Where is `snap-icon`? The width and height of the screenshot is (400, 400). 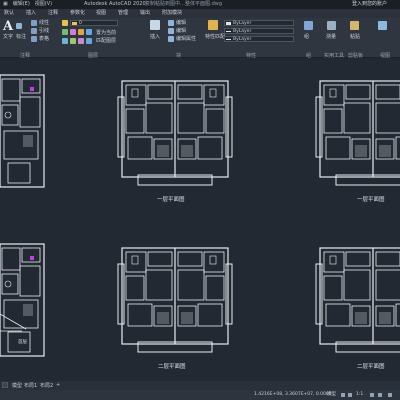 snap-icon is located at coordinates (350, 395).